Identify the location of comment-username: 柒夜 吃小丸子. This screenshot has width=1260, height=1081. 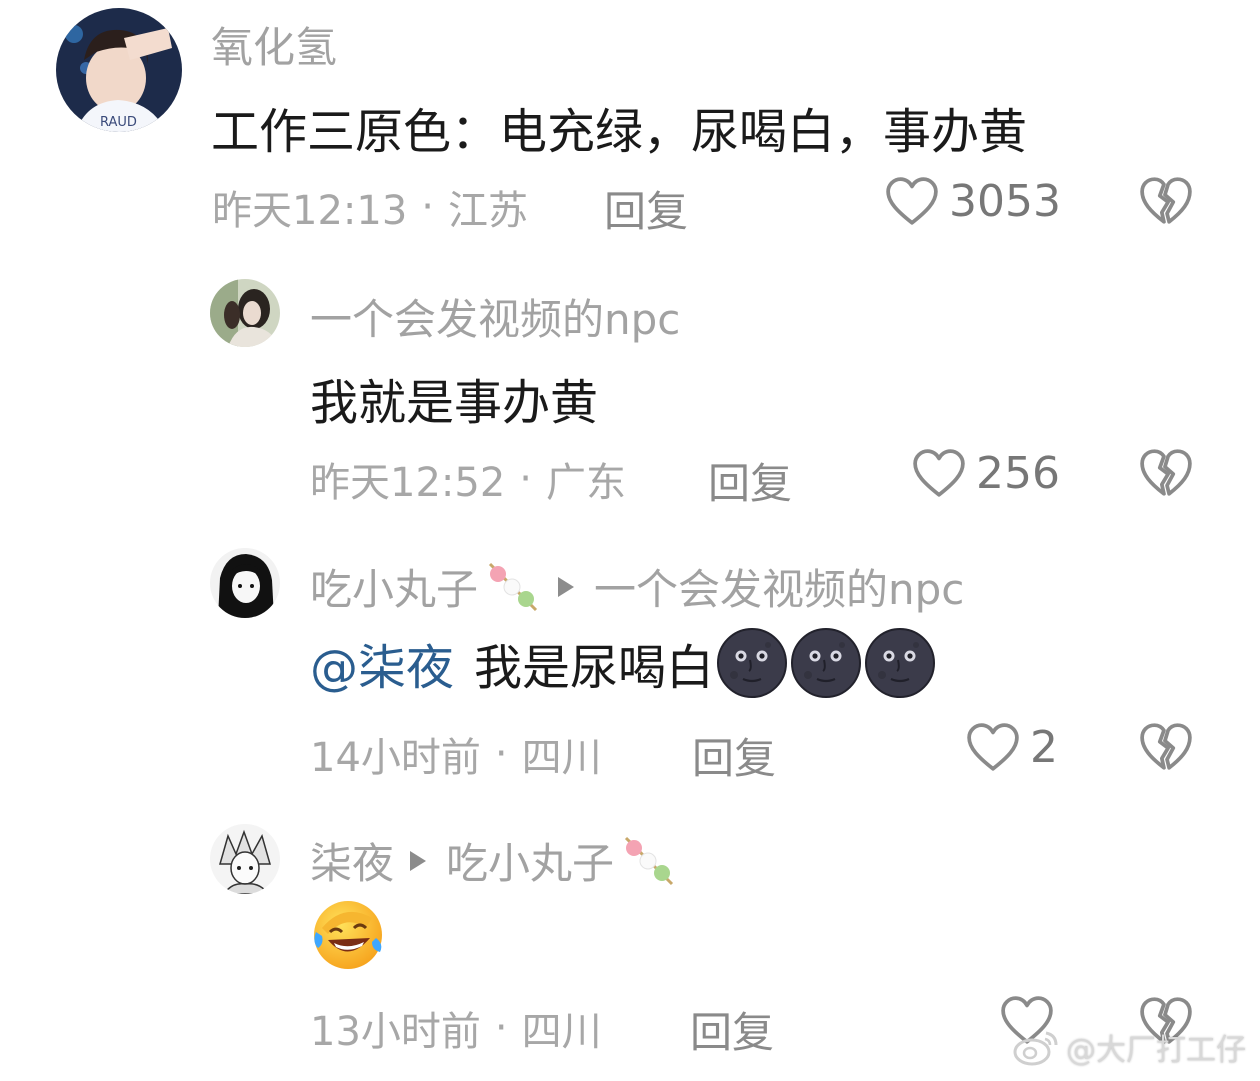
(494, 860).